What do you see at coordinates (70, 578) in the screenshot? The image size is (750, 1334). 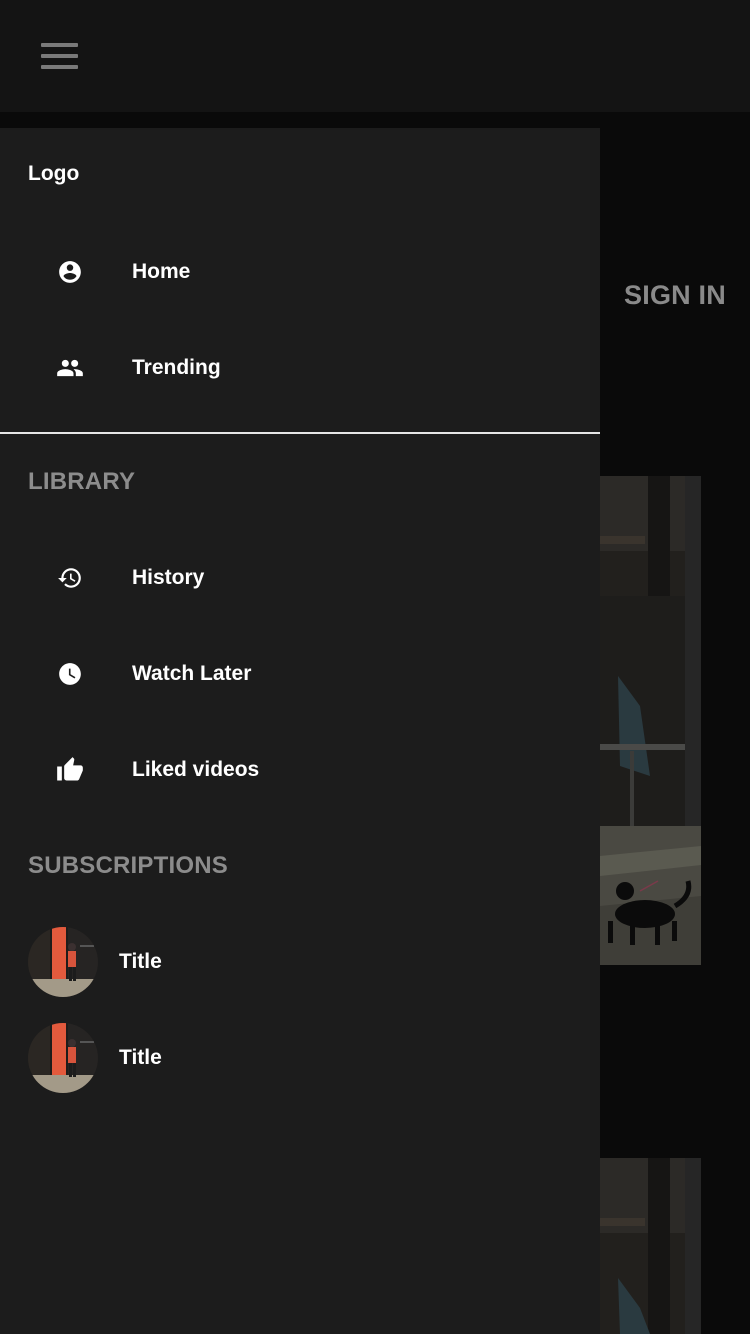 I see `history-icon` at bounding box center [70, 578].